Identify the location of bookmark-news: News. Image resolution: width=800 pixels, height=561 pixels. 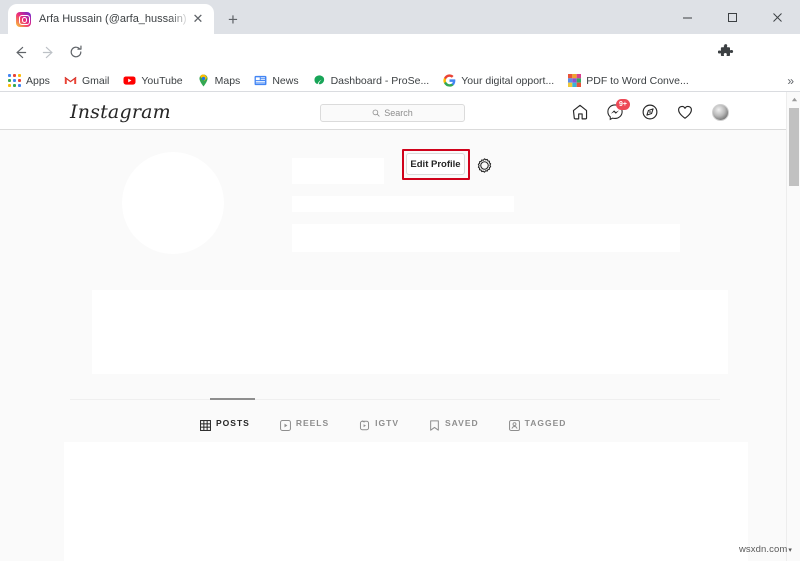
(276, 80).